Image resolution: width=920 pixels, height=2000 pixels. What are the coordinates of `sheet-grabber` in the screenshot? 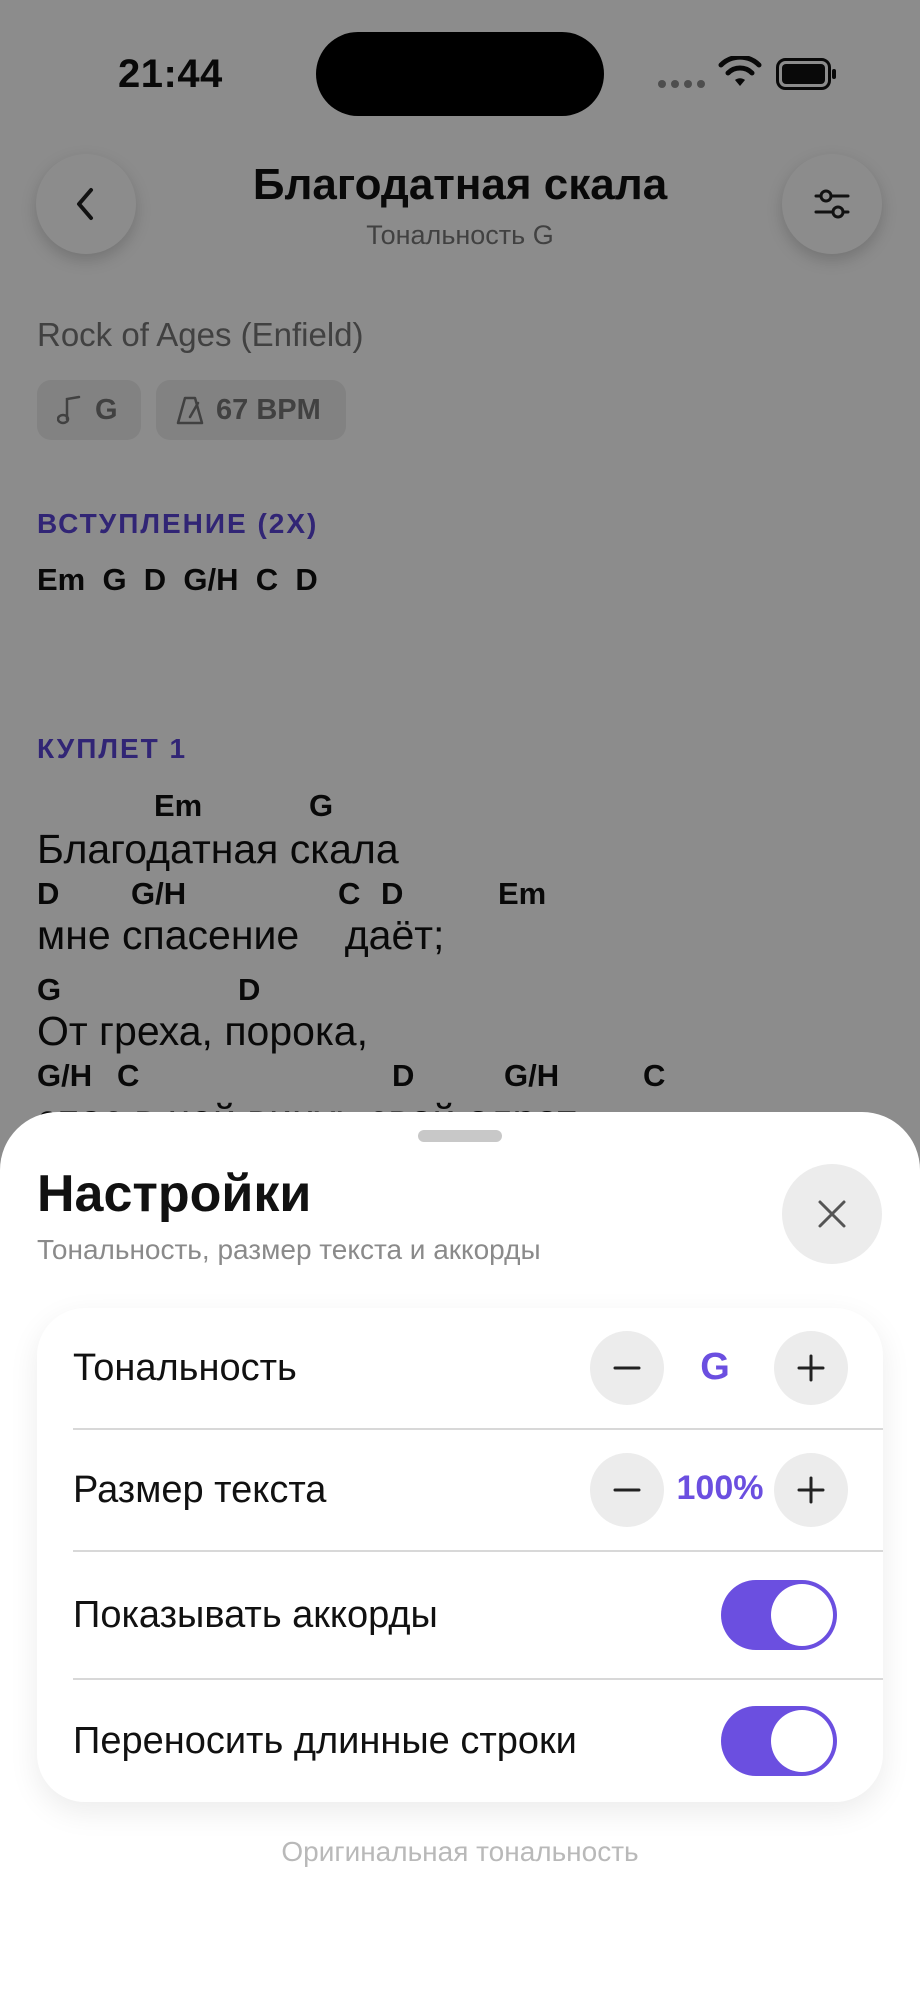 It's located at (460, 1136).